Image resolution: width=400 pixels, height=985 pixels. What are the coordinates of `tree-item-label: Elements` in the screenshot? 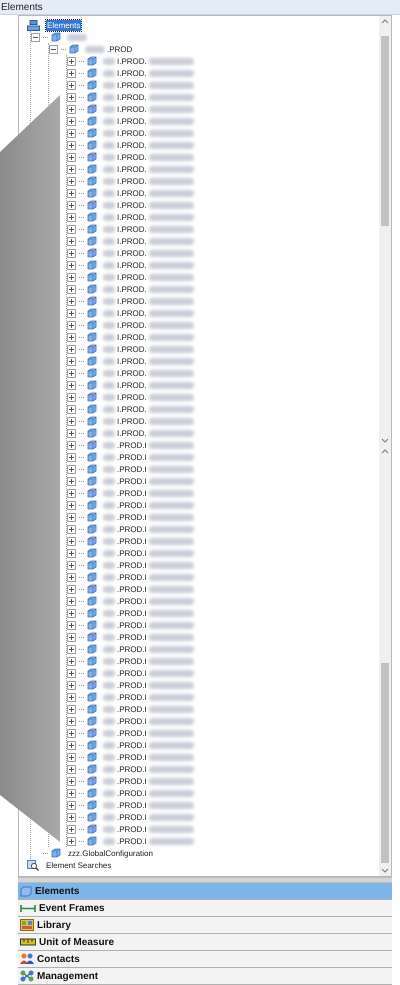 It's located at (64, 25).